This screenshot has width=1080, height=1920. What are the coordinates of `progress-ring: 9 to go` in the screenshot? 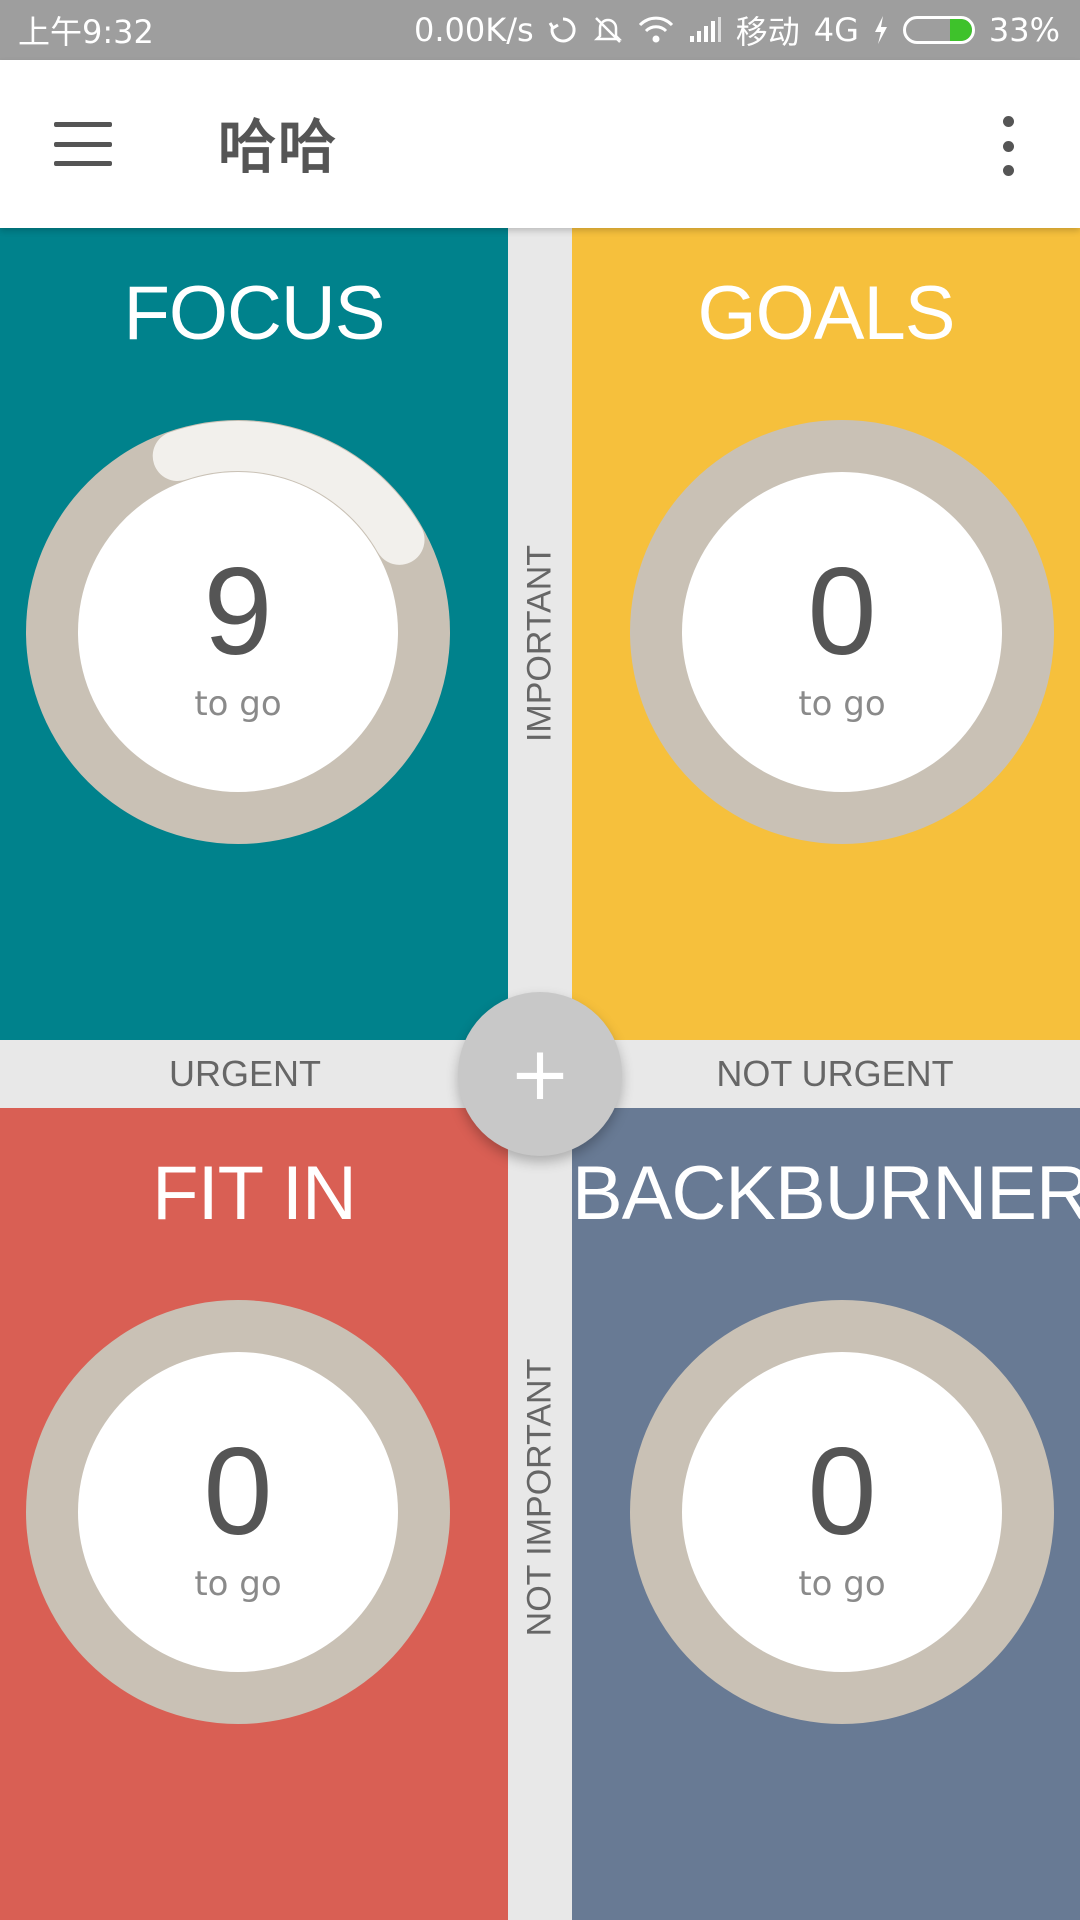 It's located at (238, 632).